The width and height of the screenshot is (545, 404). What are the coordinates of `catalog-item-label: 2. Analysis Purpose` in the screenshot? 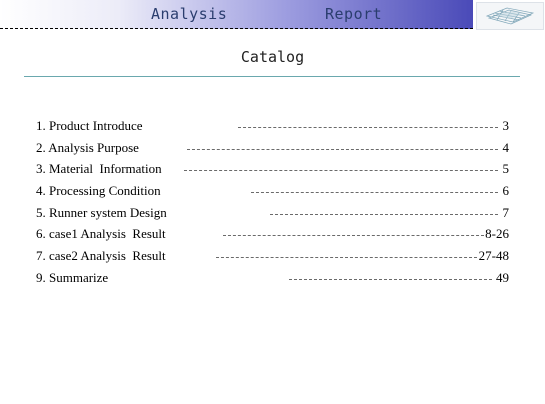 It's located at (87, 147).